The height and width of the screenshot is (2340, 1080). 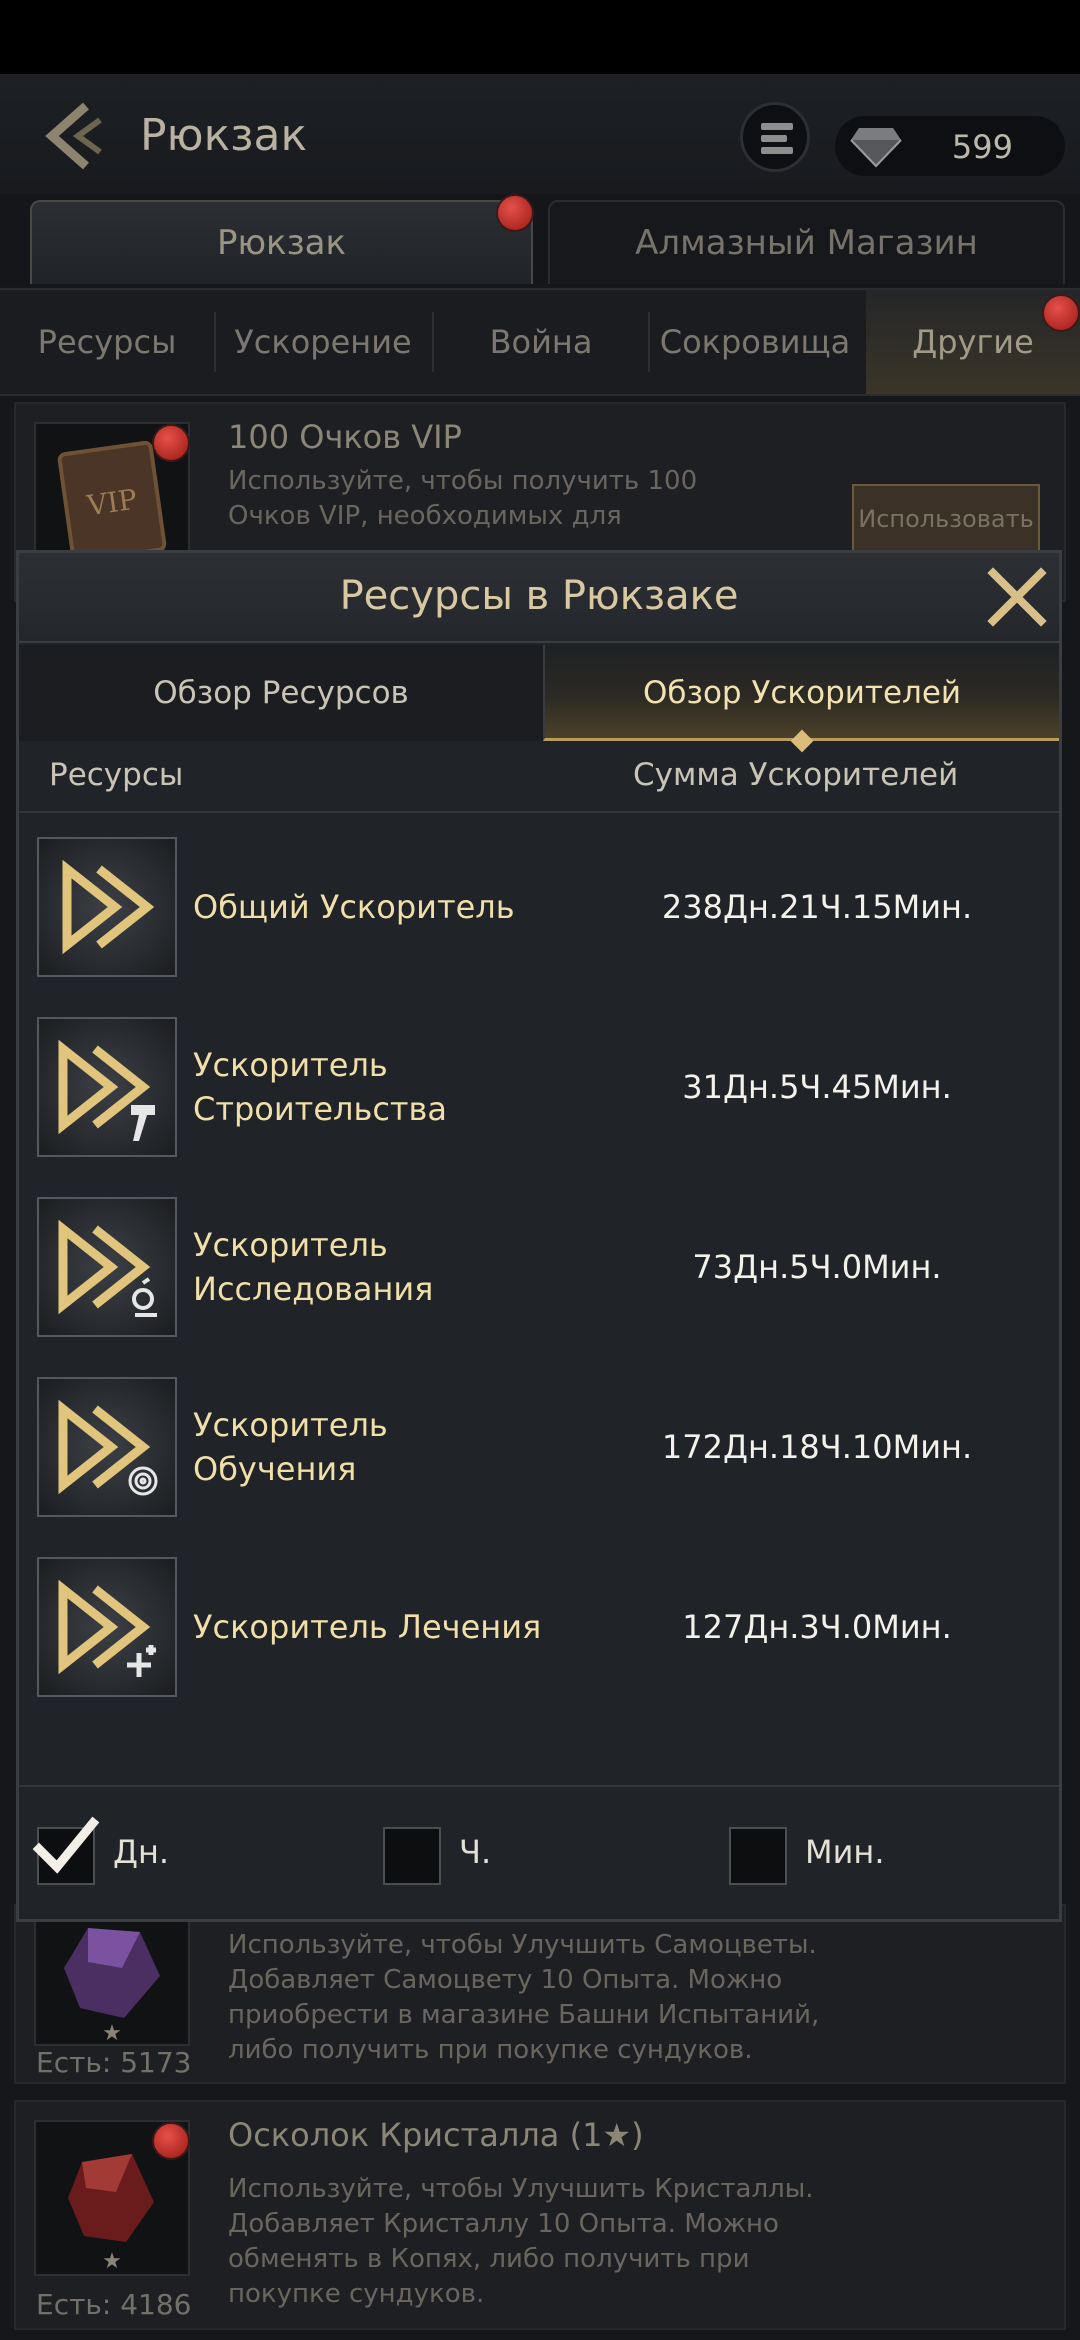 What do you see at coordinates (345, 437) in the screenshot?
I see `item-name: 100 Очков VIP` at bounding box center [345, 437].